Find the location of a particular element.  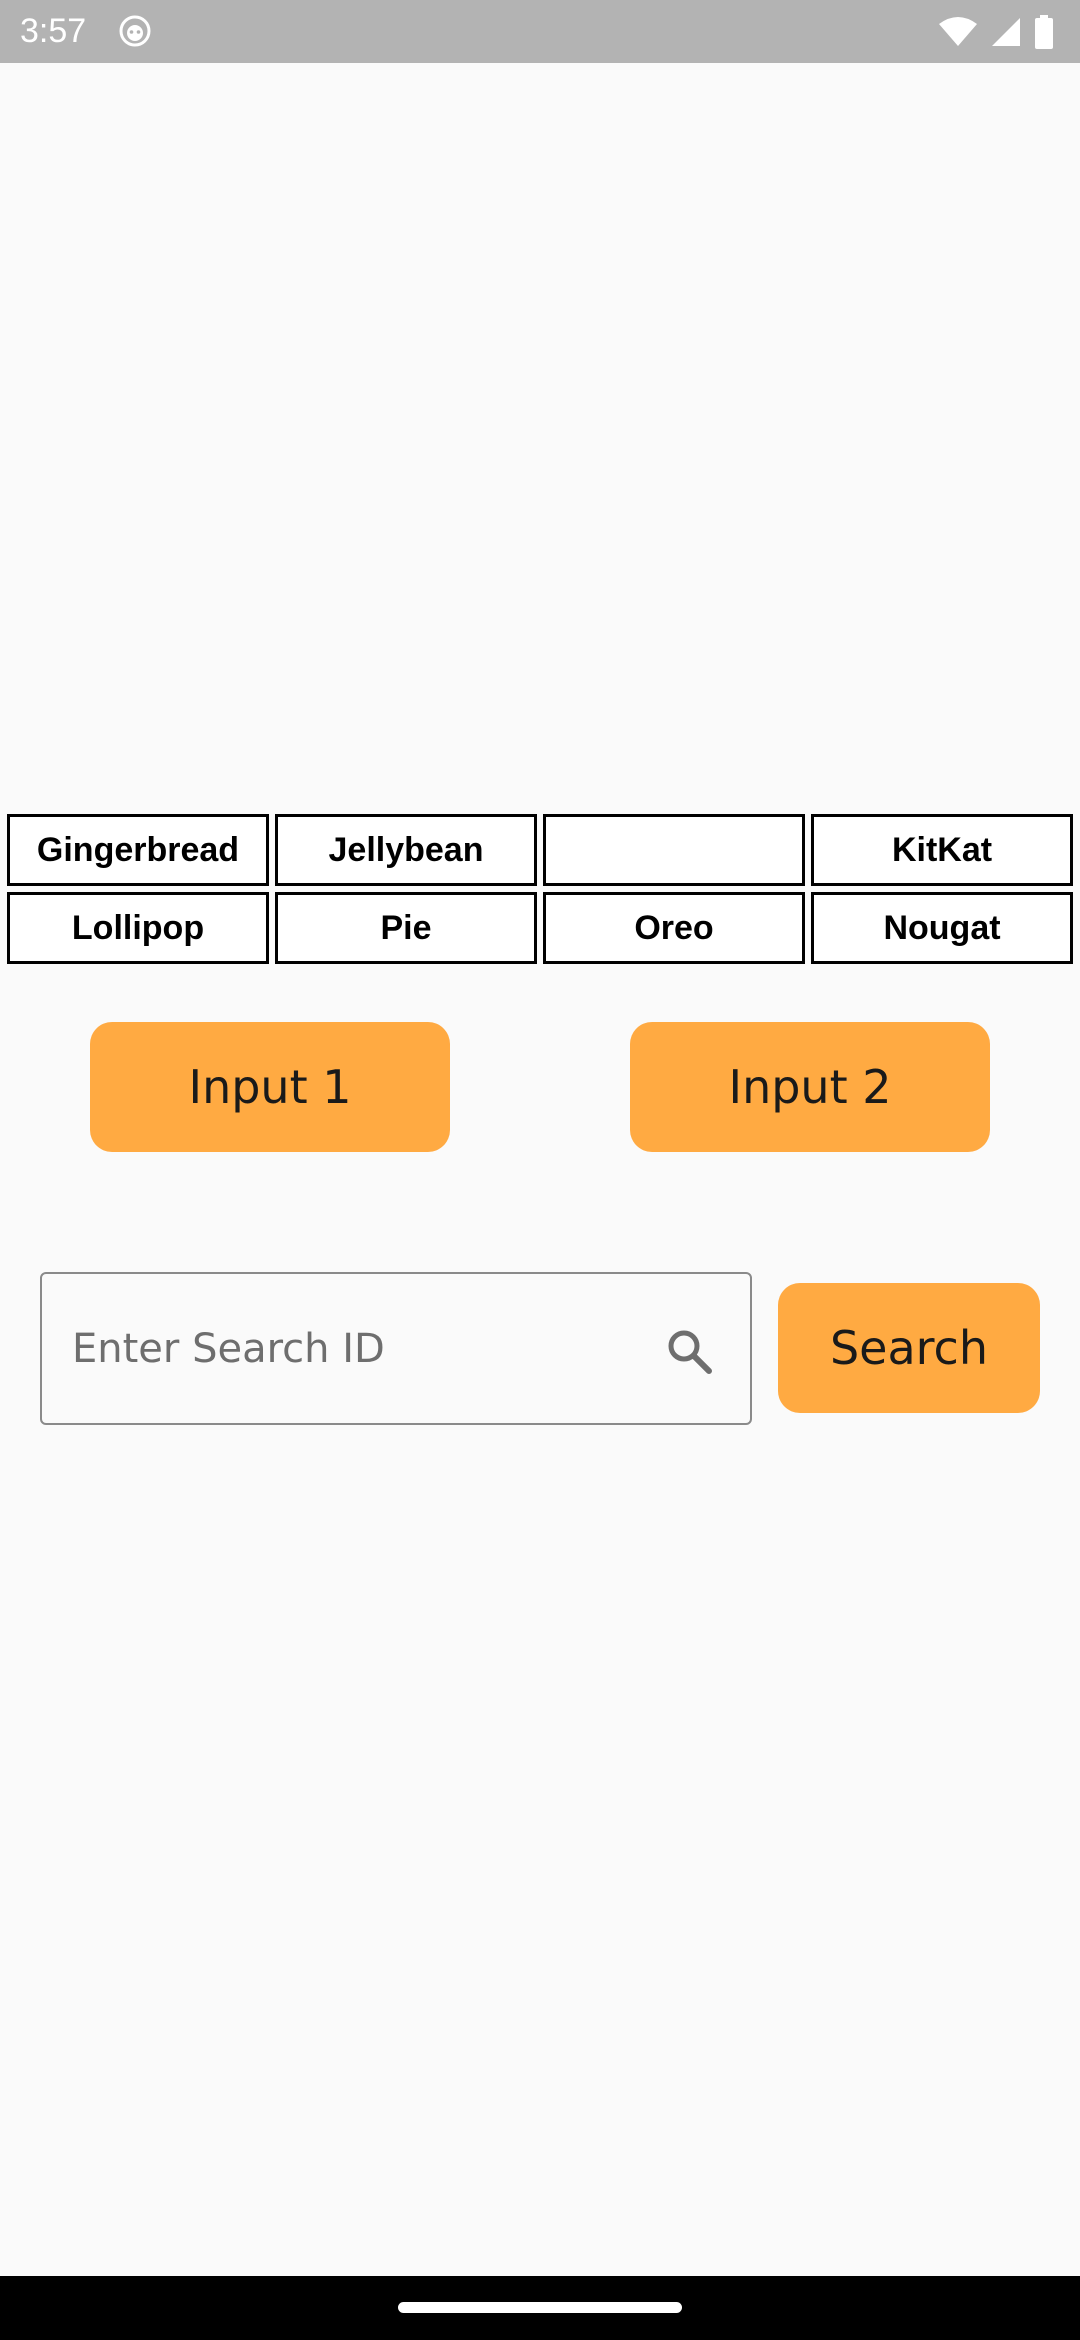

version-cell: Lollipop is located at coordinates (138, 928).